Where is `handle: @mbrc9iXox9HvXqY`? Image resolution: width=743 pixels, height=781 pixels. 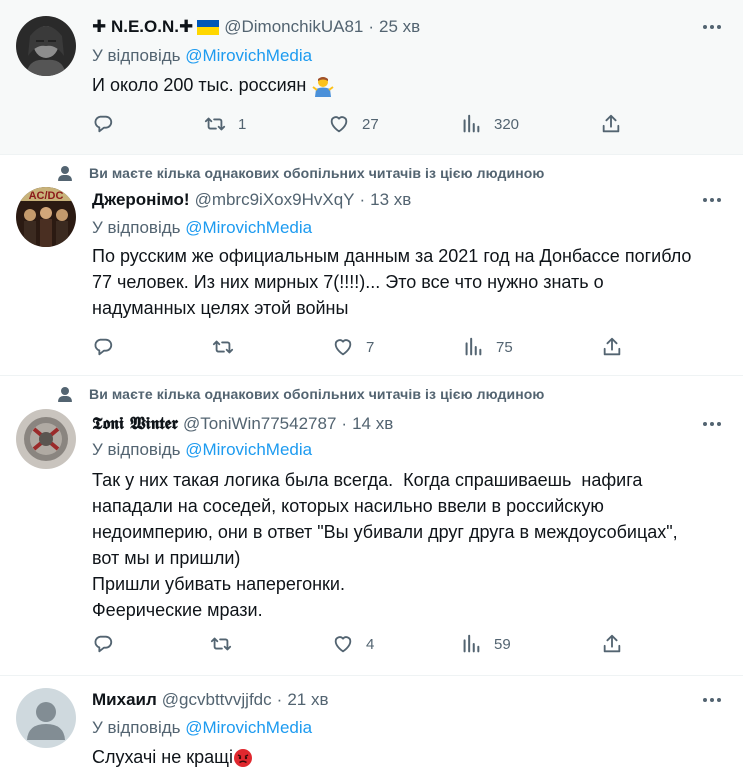
handle: @mbrc9iXox9HvXqY is located at coordinates (275, 200).